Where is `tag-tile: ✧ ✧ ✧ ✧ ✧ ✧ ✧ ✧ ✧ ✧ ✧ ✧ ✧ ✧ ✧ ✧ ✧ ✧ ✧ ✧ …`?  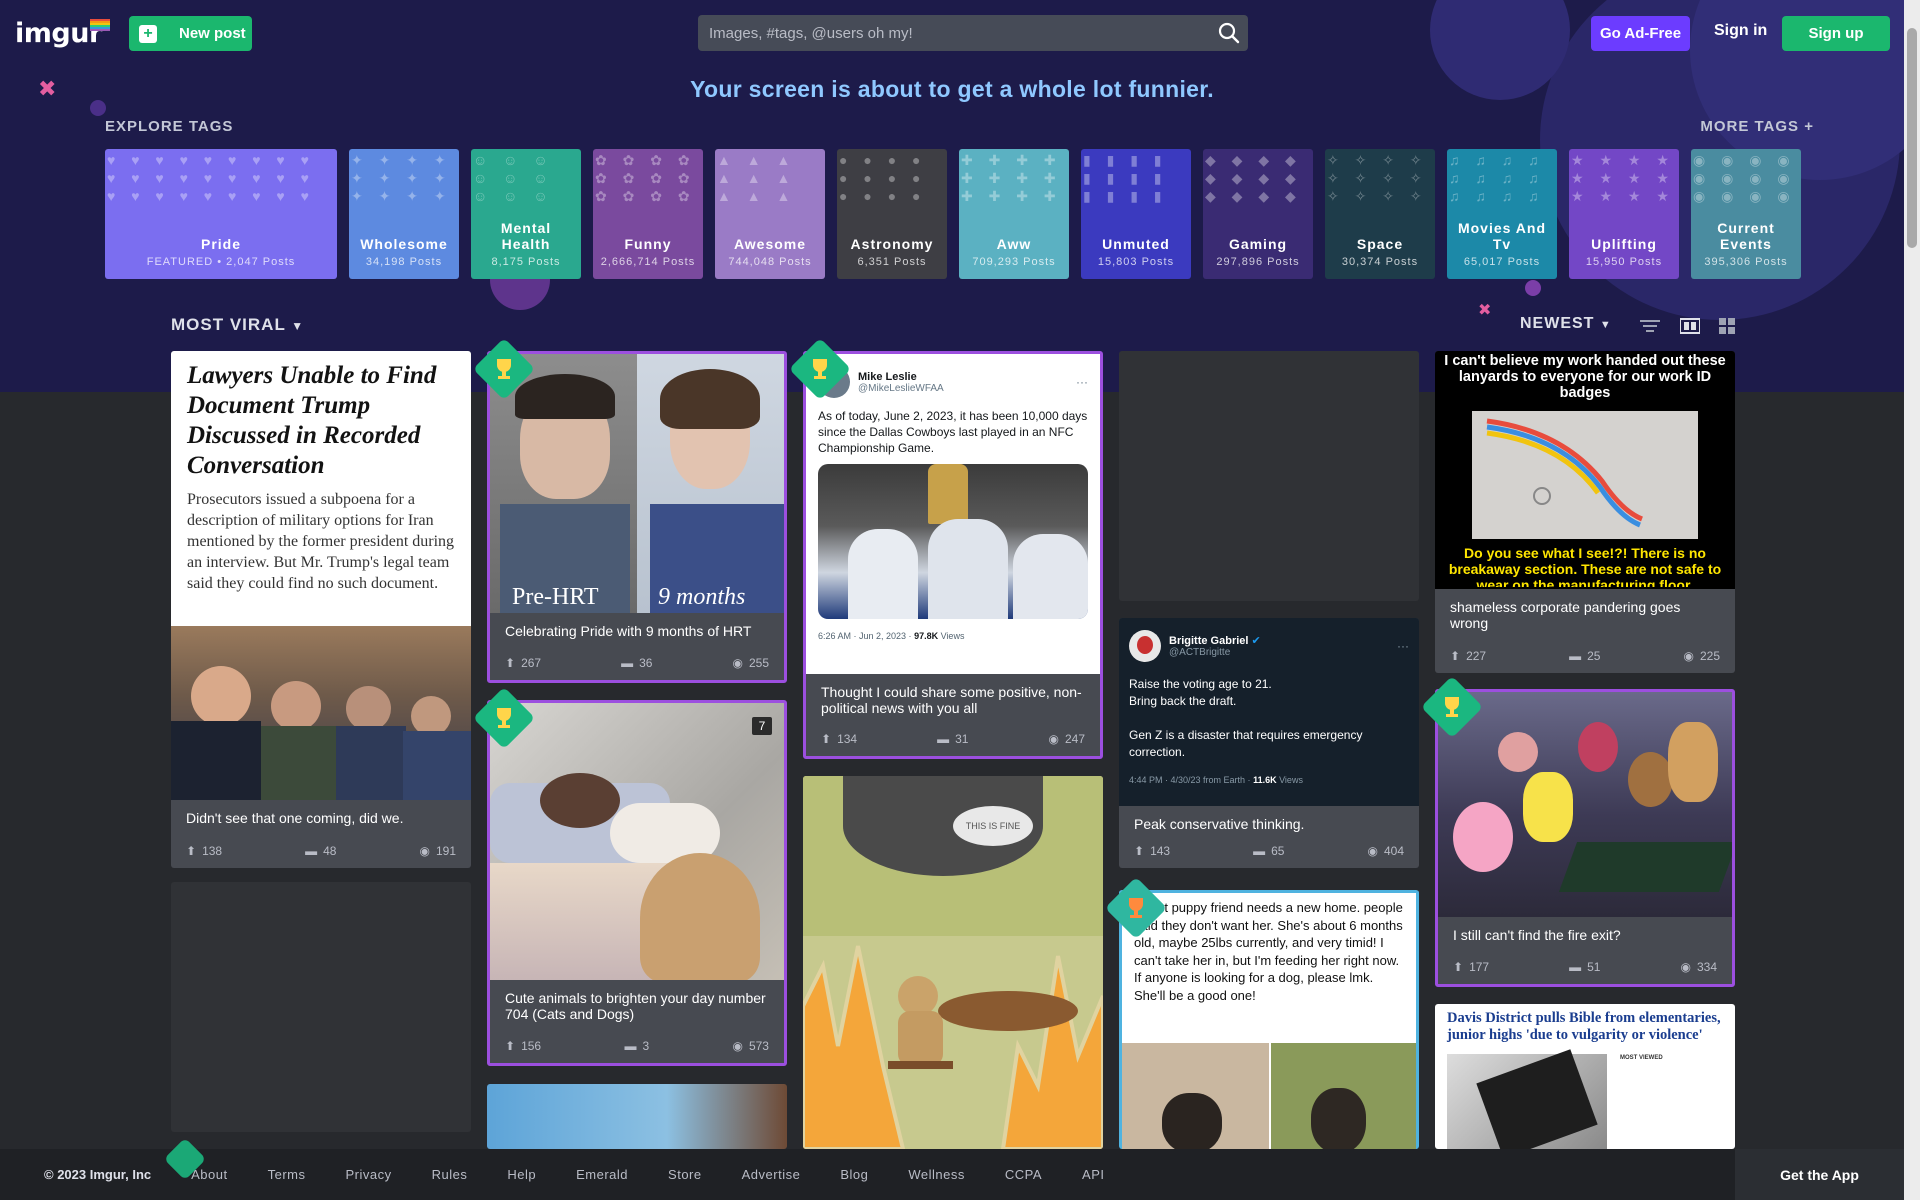
tag-tile: ✧ ✧ ✧ ✧ ✧ ✧ ✧ ✧ ✧ ✧ ✧ ✧ ✧ ✧ ✧ ✧ ✧ ✧ ✧ ✧ … is located at coordinates (1380, 214).